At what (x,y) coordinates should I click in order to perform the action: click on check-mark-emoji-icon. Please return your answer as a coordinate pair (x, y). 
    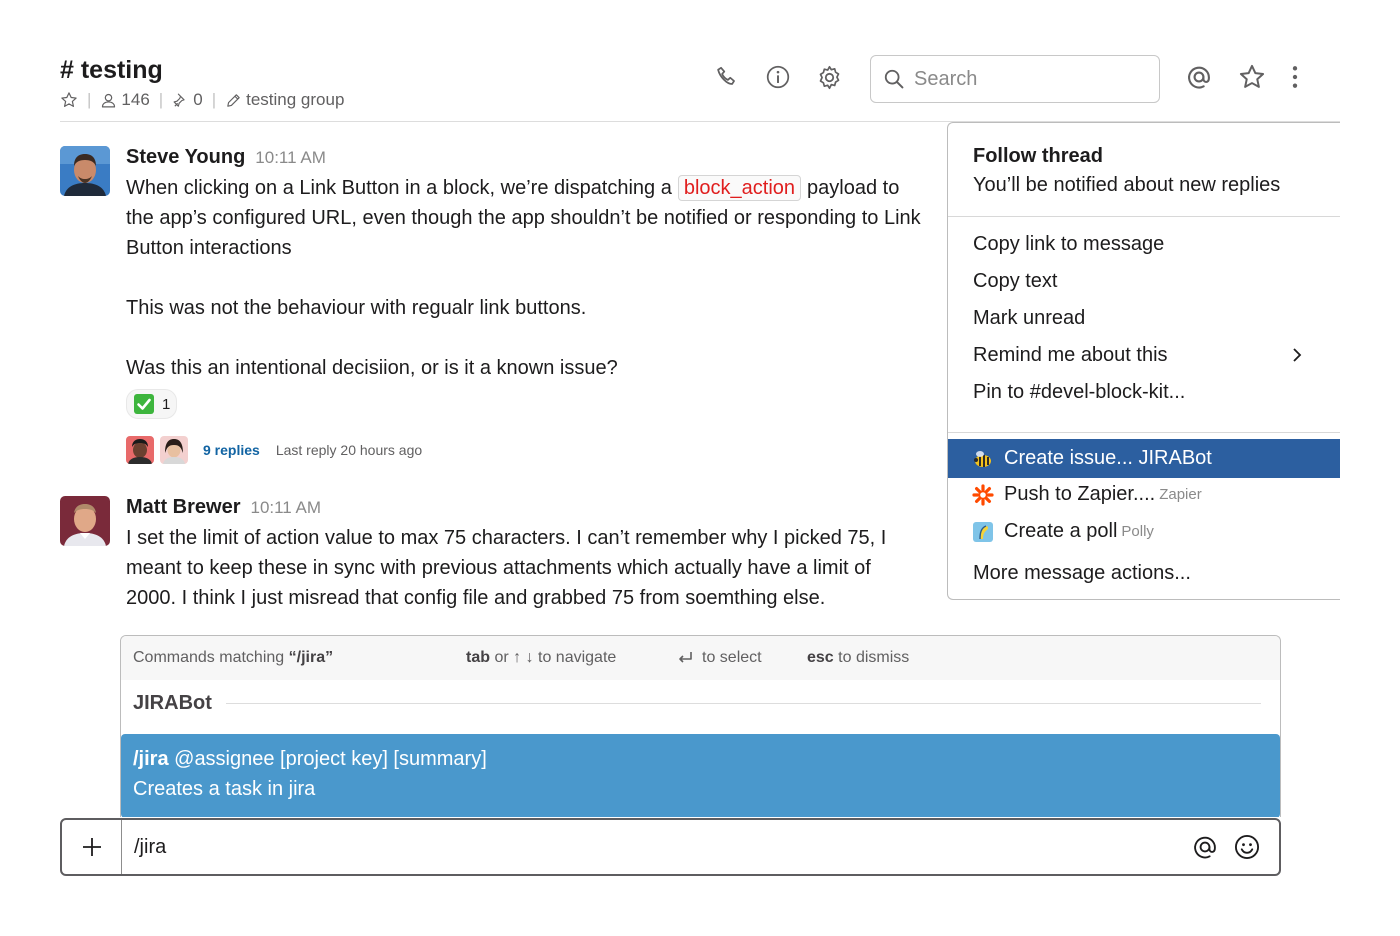
    Looking at the image, I should click on (144, 404).